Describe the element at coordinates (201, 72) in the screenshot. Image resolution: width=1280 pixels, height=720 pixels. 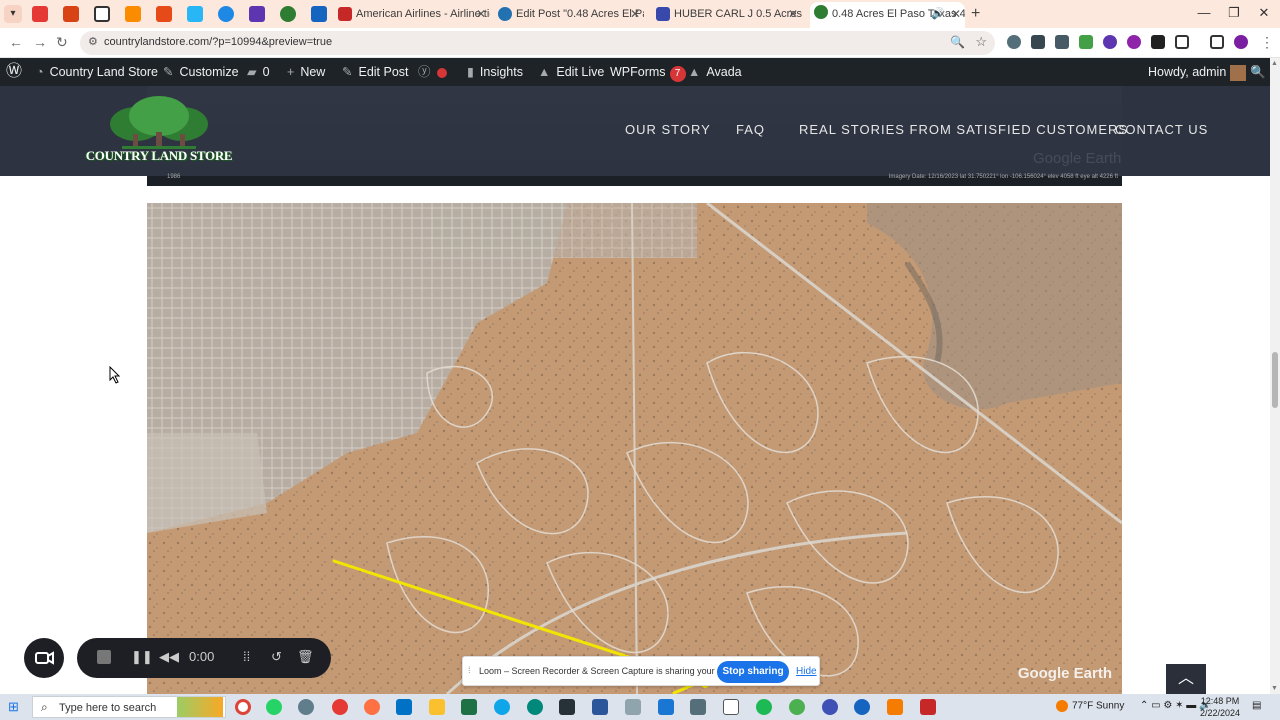
I see `customize-link: ✎ Customize` at that location.